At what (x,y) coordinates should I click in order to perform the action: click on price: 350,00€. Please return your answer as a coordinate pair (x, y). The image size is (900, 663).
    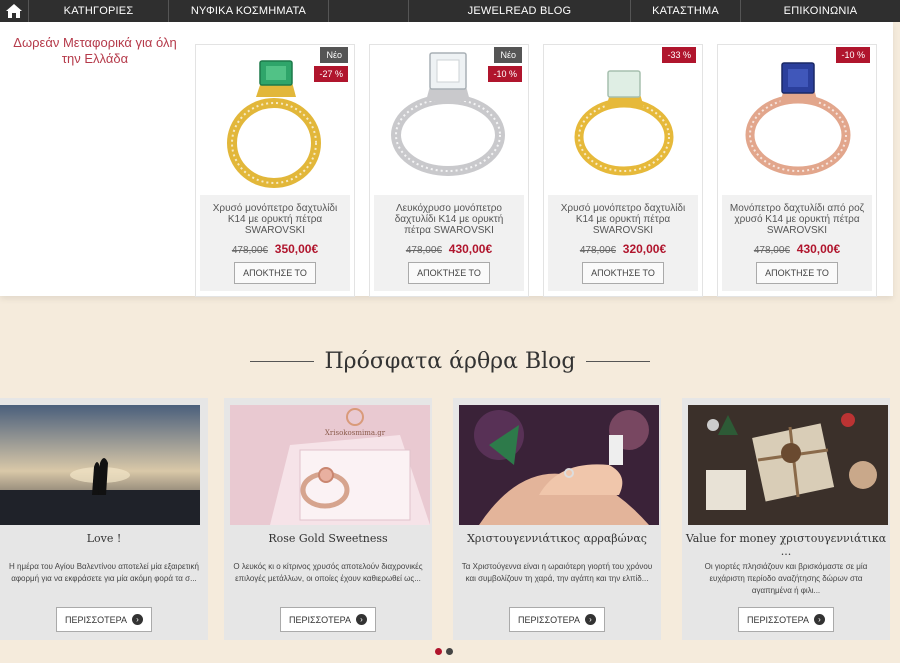
    Looking at the image, I should click on (296, 249).